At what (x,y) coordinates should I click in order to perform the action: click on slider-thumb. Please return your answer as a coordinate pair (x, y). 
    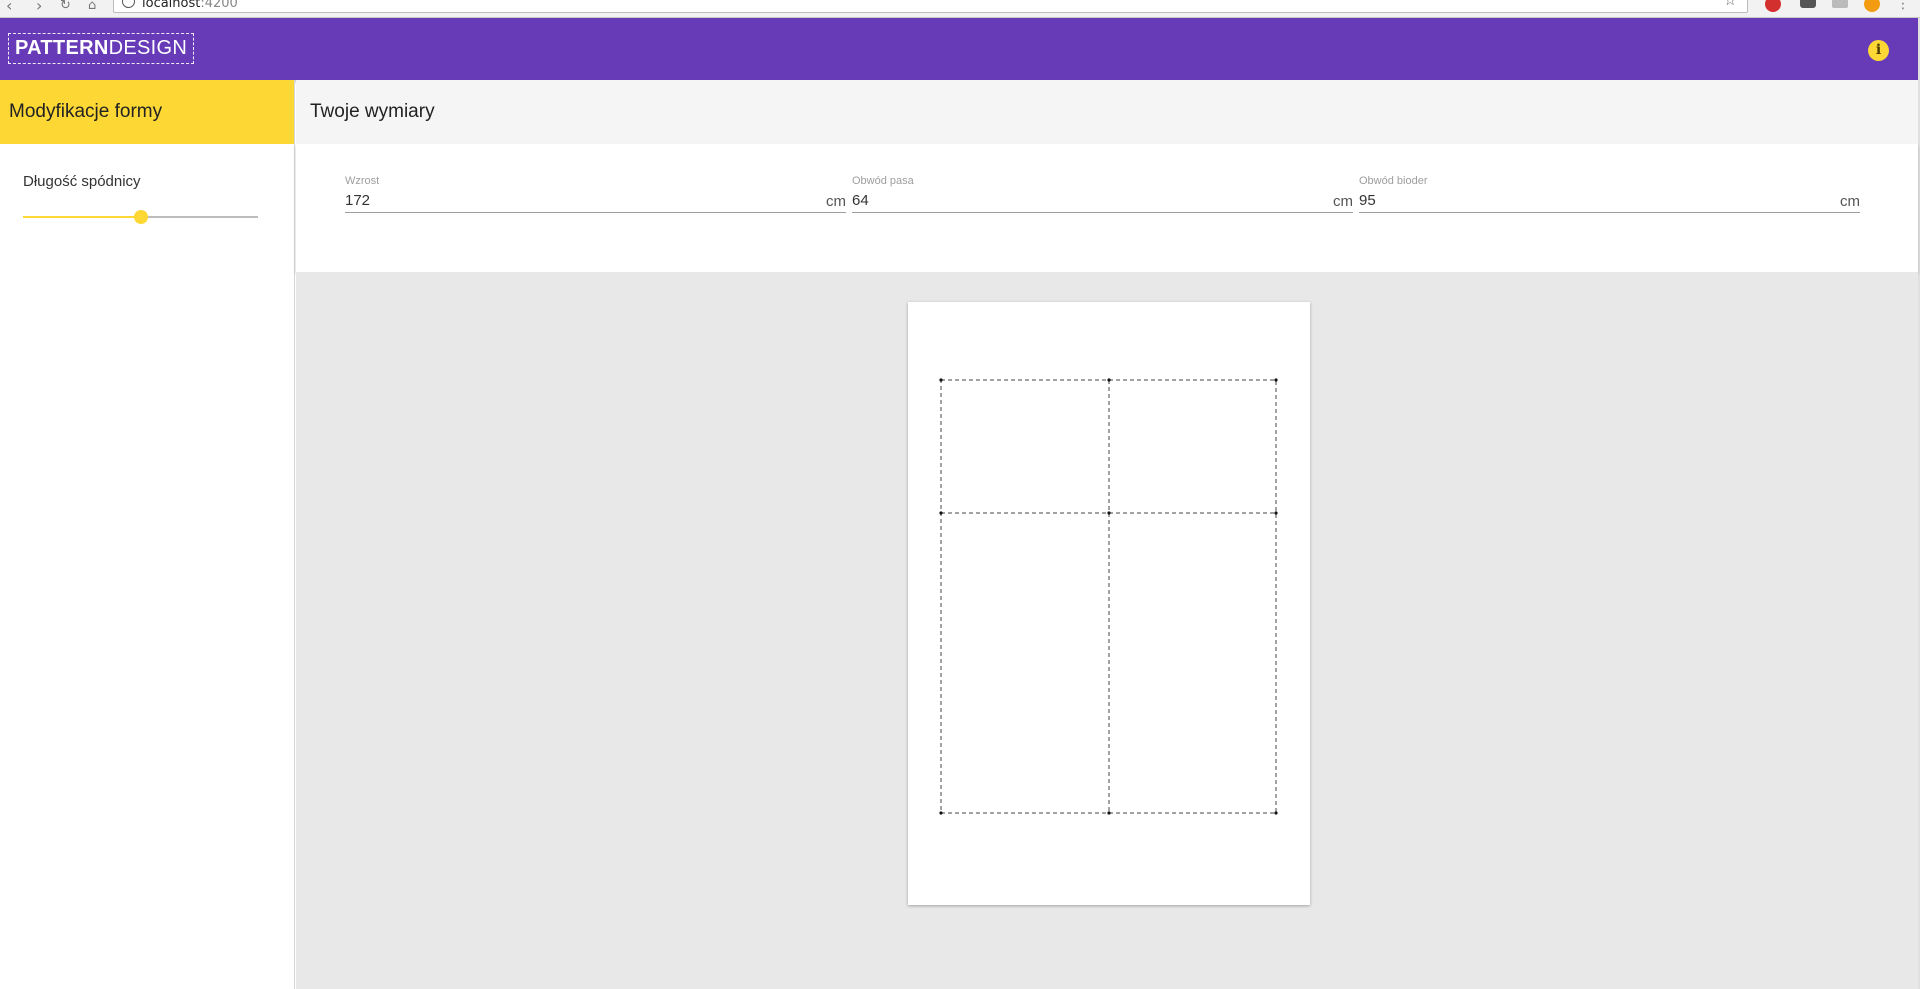
    Looking at the image, I should click on (140, 217).